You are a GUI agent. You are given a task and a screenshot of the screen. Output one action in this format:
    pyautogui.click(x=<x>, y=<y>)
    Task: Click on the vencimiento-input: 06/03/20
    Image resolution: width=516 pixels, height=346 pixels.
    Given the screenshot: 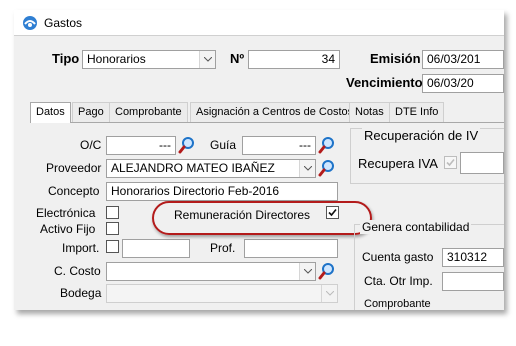 What is the action you would take?
    pyautogui.click(x=463, y=83)
    